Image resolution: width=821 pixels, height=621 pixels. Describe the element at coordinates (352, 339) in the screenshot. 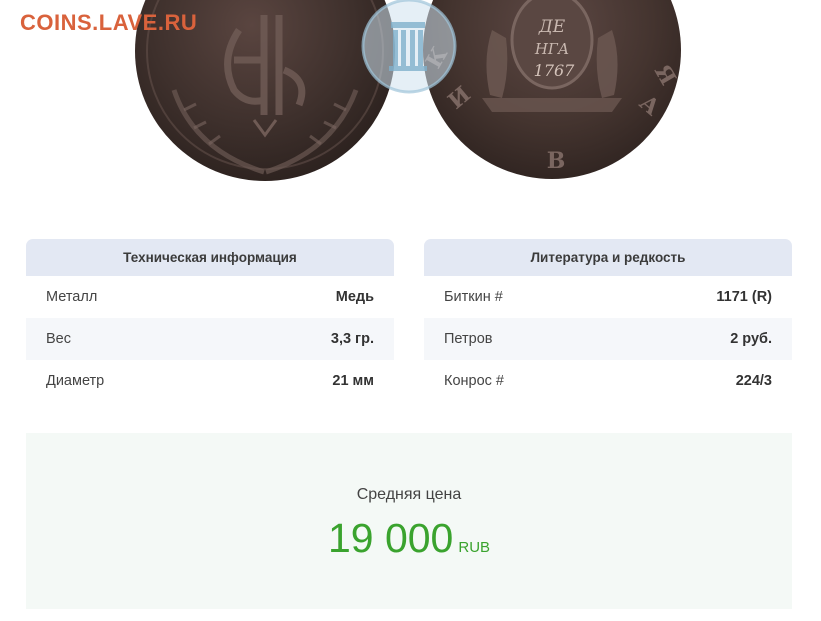

I see `weight-value: 3,3 гр.` at that location.